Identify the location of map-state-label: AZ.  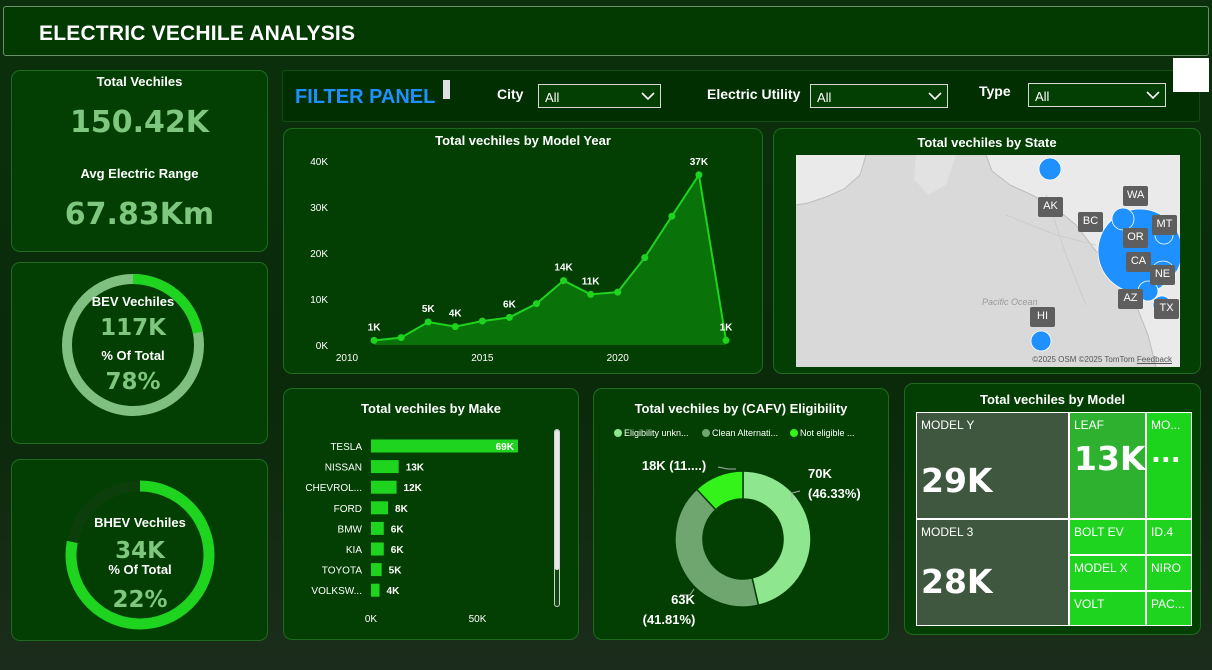
(1130, 299).